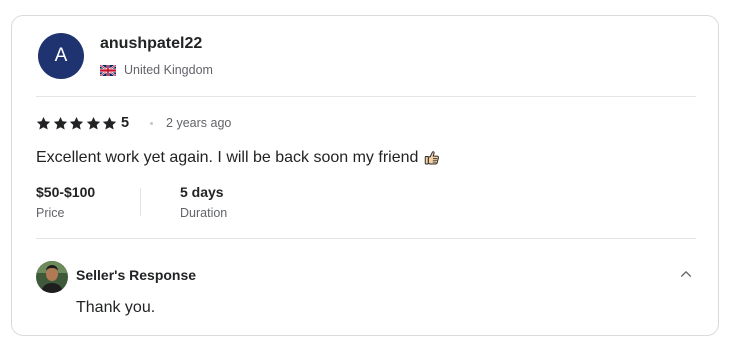 This screenshot has width=736, height=350. I want to click on rating-value: 5, so click(125, 123).